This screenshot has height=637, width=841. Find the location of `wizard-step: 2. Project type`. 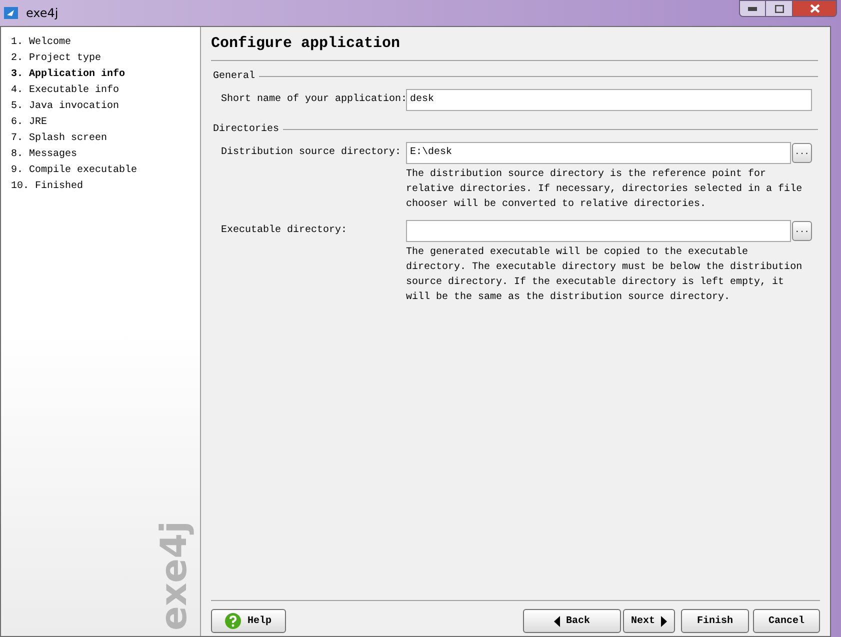

wizard-step: 2. Project type is located at coordinates (105, 59).